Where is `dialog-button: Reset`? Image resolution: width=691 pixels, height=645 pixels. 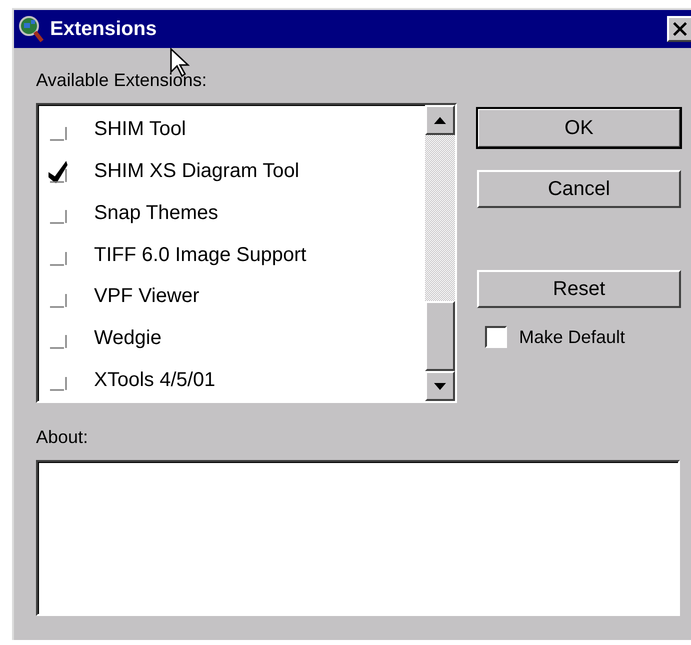
dialog-button: Reset is located at coordinates (579, 289).